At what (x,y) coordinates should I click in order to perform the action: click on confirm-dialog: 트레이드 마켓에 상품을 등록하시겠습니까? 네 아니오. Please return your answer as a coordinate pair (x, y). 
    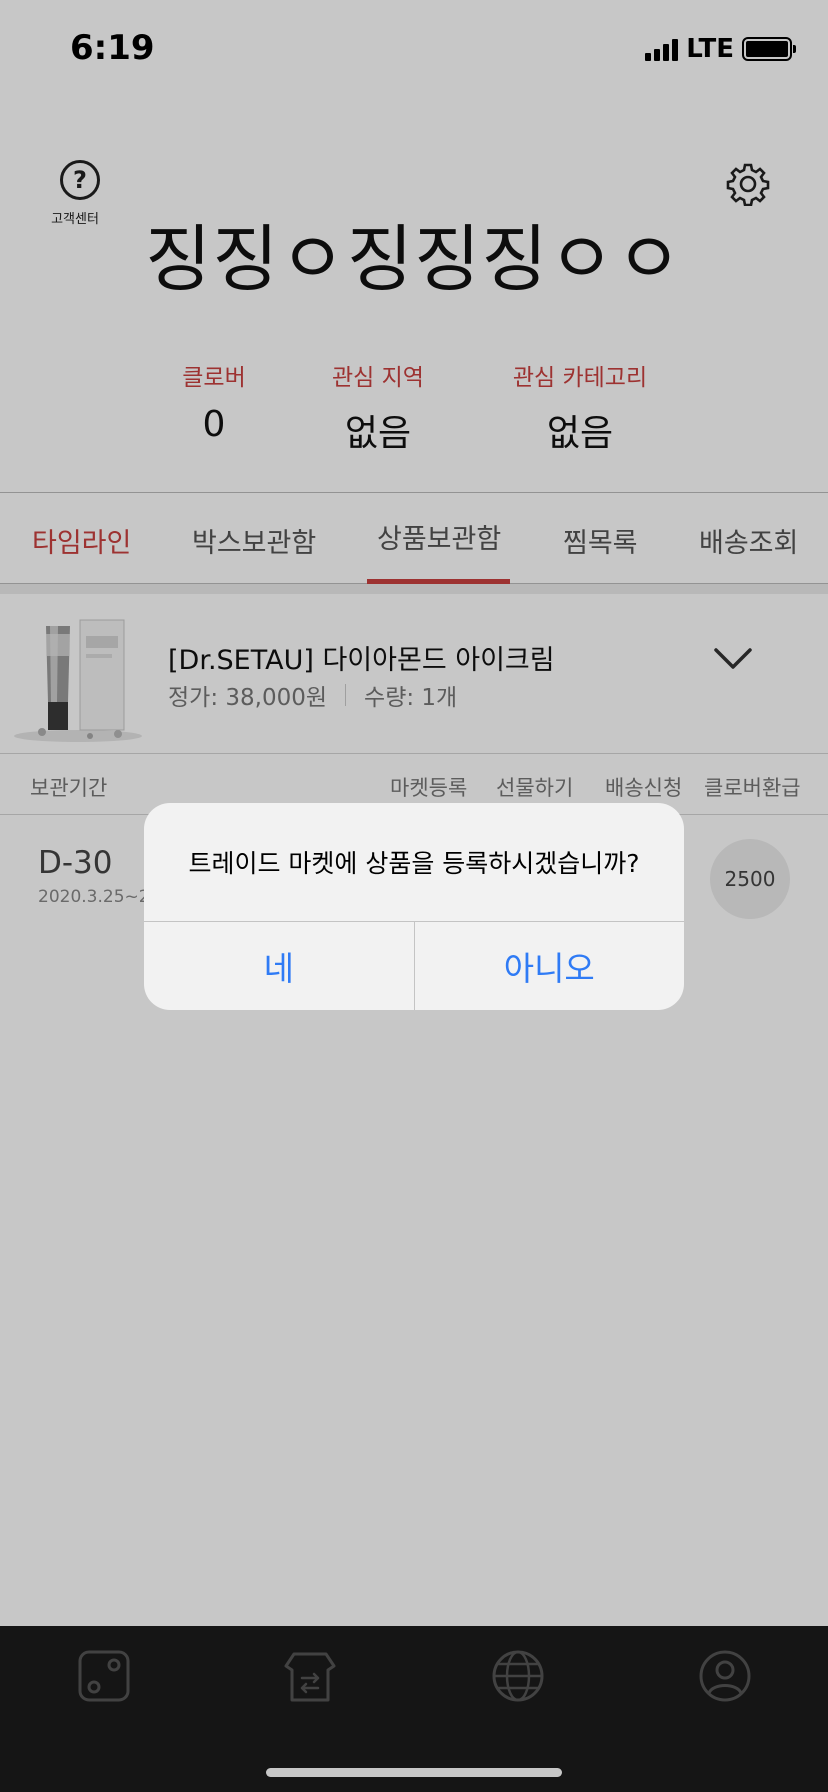
    Looking at the image, I should click on (414, 906).